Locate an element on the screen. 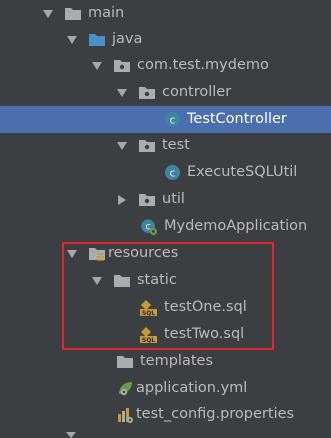  tree-item-label: java is located at coordinates (127, 39).